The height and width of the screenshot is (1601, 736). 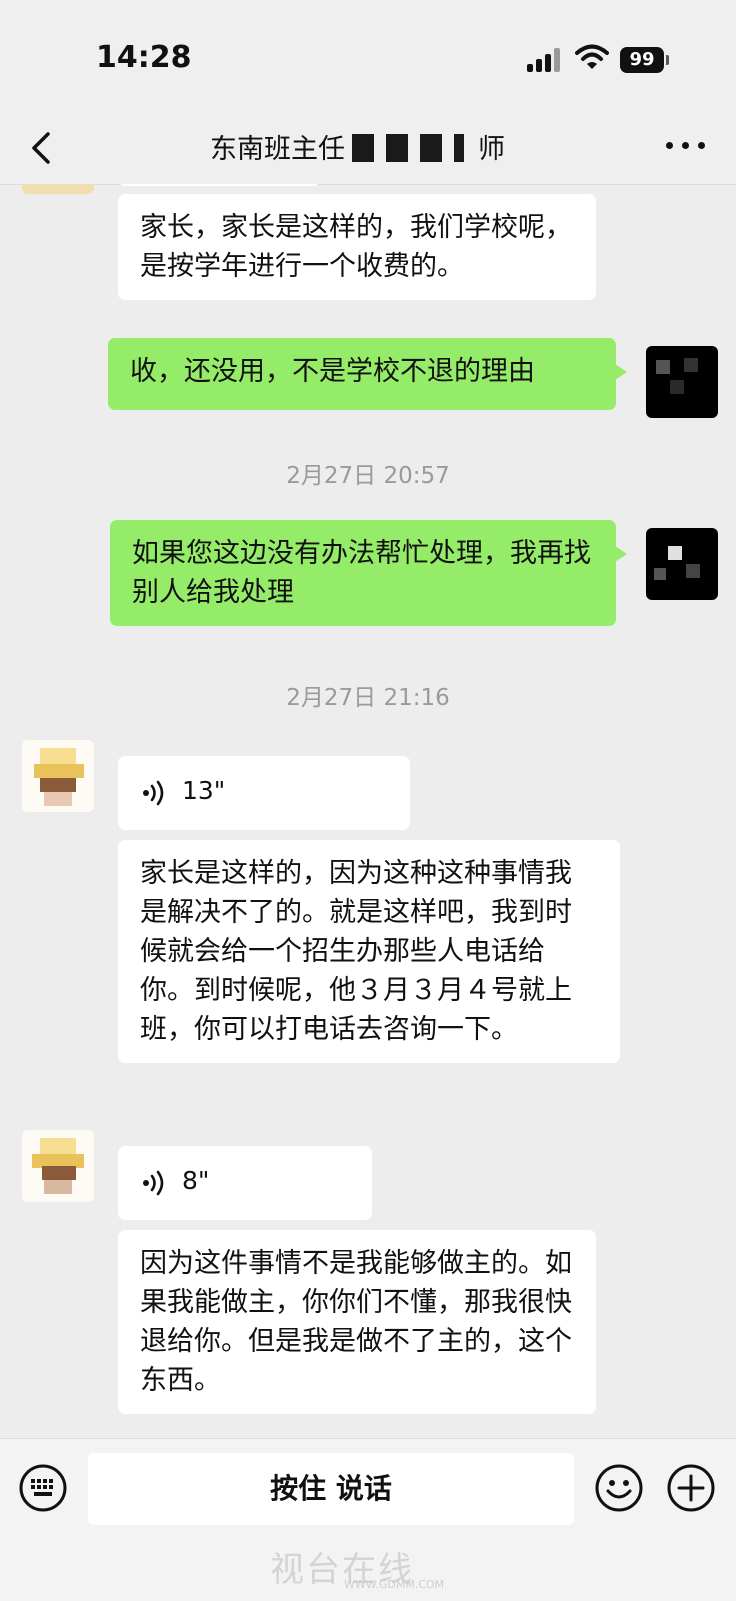 I want to click on chat-header: 东南班主任 师, so click(x=368, y=147).